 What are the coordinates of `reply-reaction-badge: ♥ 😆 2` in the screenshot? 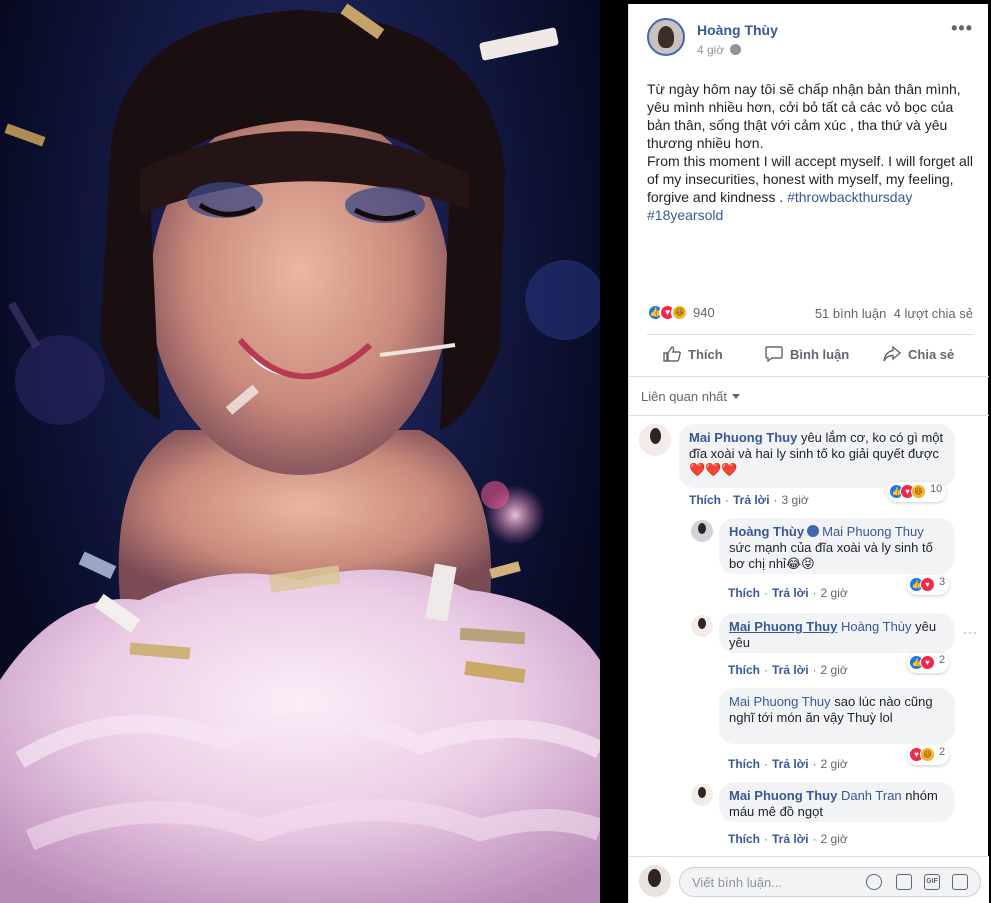 It's located at (928, 755).